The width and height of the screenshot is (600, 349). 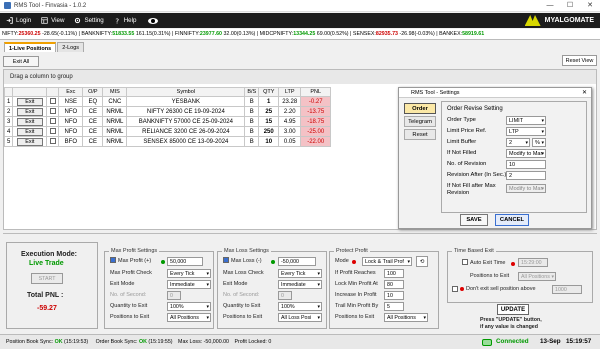 I want to click on minimize-button: —, so click(x=550, y=6).